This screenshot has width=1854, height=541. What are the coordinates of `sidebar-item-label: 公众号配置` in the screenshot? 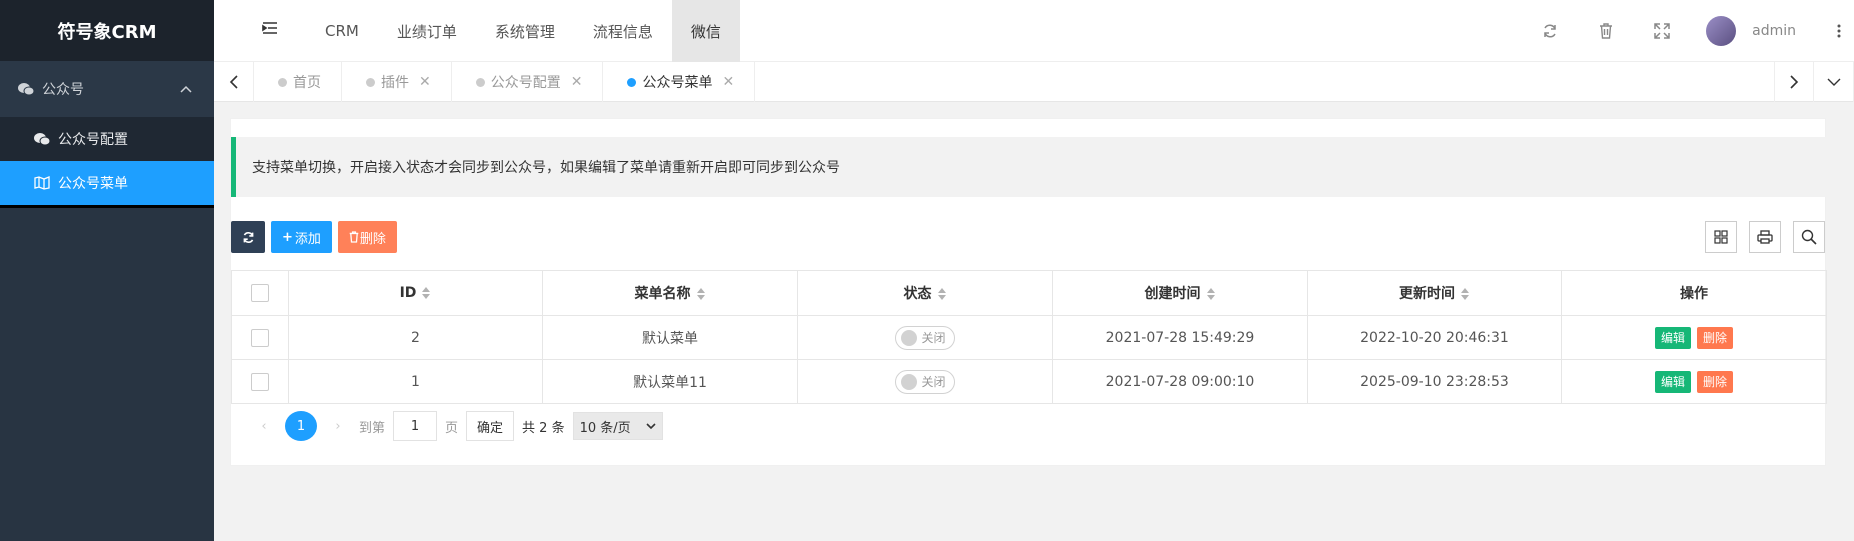 It's located at (93, 140).